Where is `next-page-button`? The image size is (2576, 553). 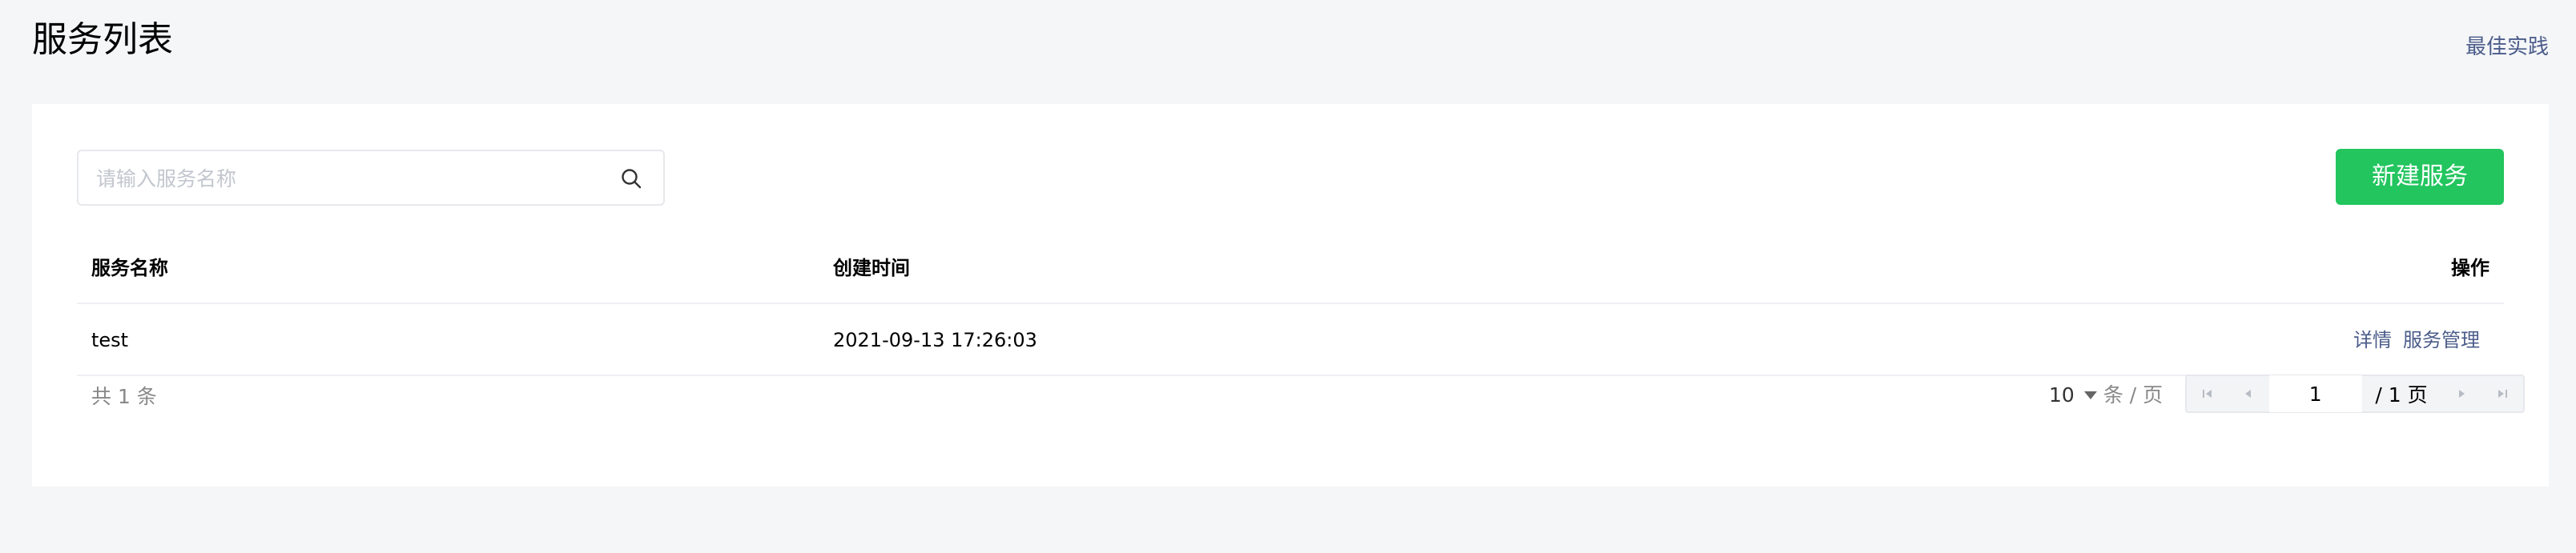 next-page-button is located at coordinates (2461, 393).